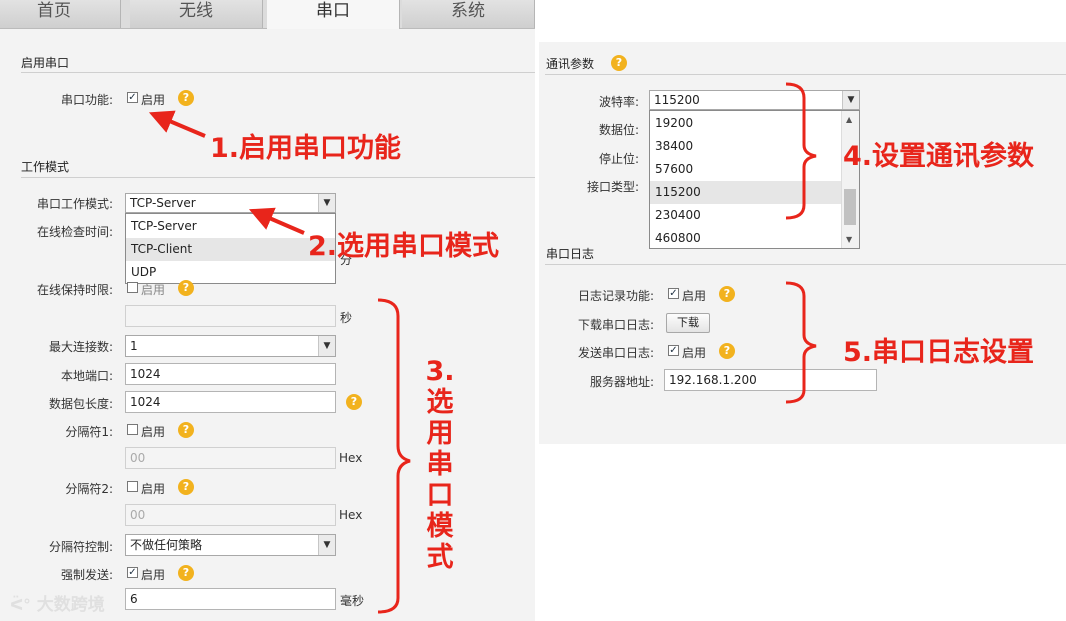  I want to click on annotation-3-part: 口, so click(440, 495).